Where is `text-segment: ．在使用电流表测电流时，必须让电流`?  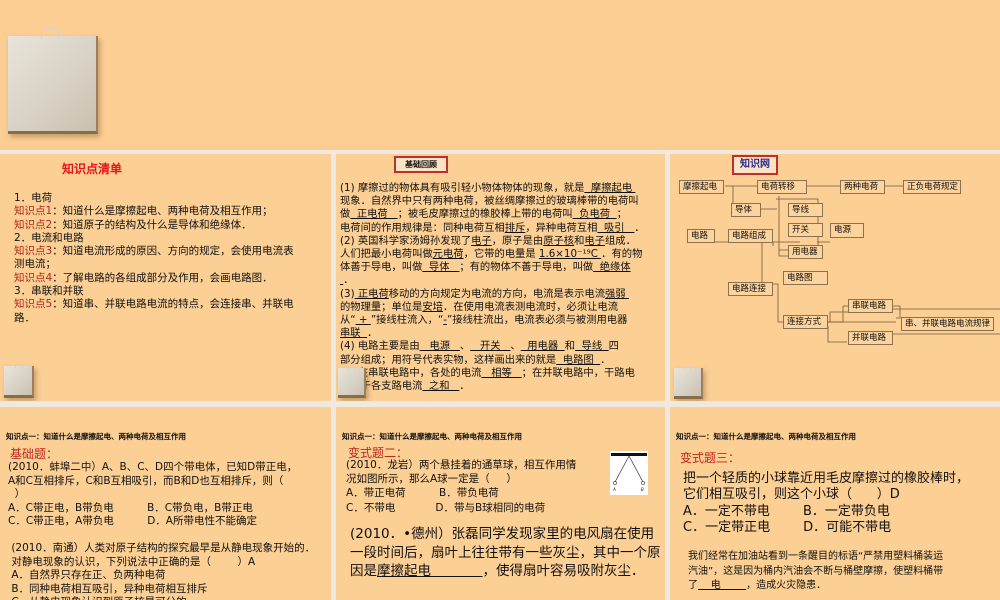 text-segment: ．在使用电流表测电流时，必须让电流 is located at coordinates (530, 306).